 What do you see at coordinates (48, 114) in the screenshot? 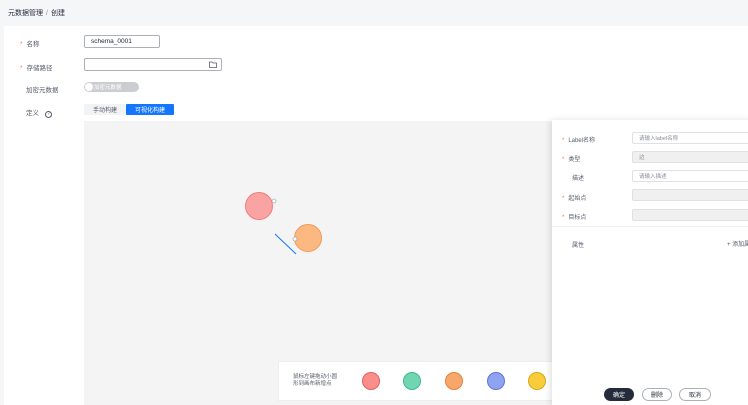
I see `help-icon: ?` at bounding box center [48, 114].